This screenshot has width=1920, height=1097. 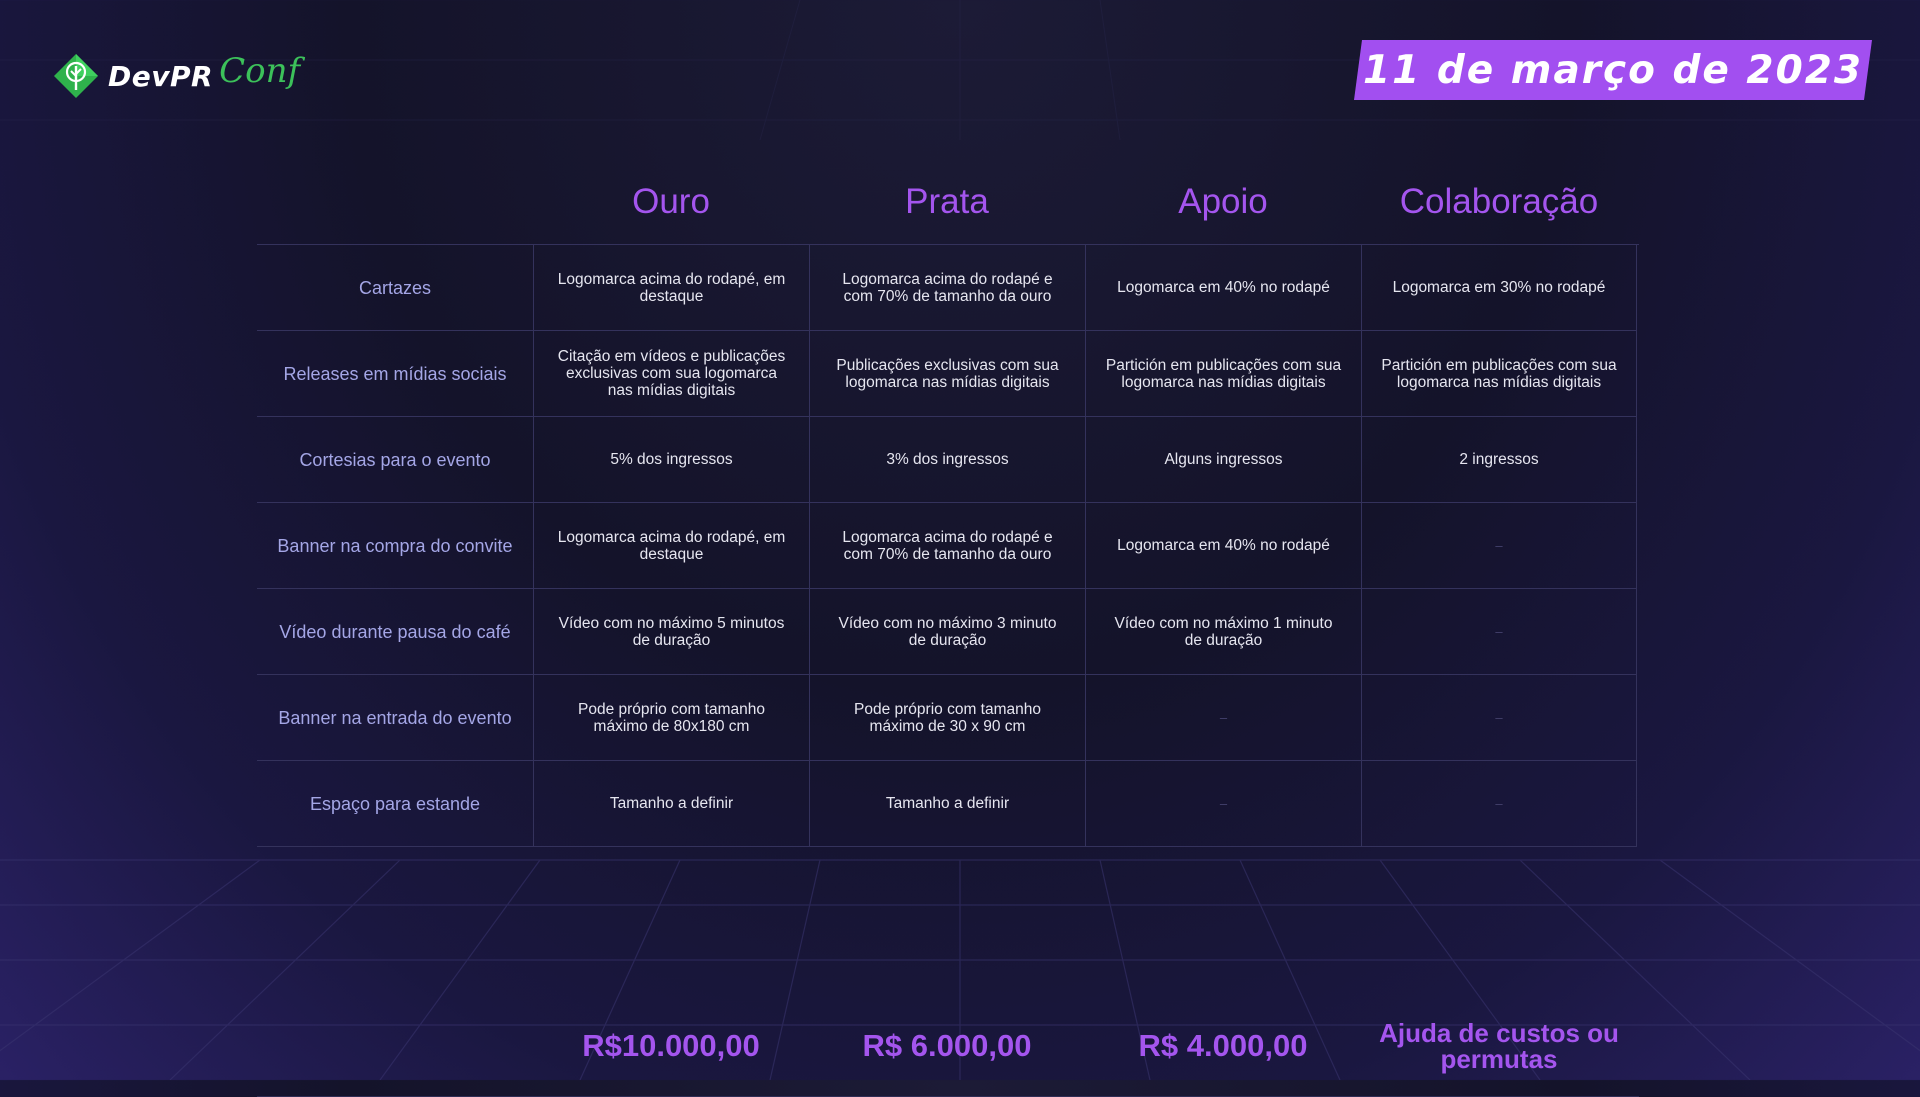 What do you see at coordinates (671, 632) in the screenshot?
I see `table-cell: Vídeo com no máximo 5 minutos de duração` at bounding box center [671, 632].